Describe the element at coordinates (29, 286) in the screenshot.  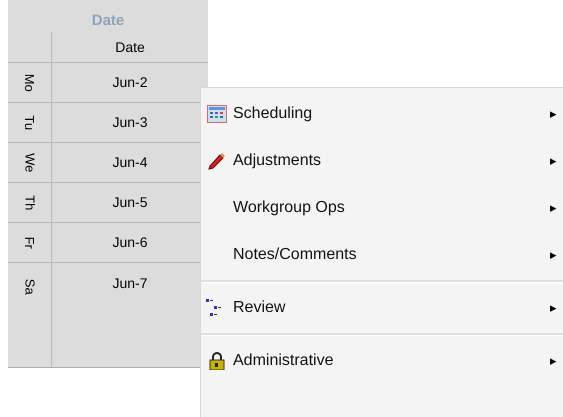
I see `day-label: Sa` at that location.